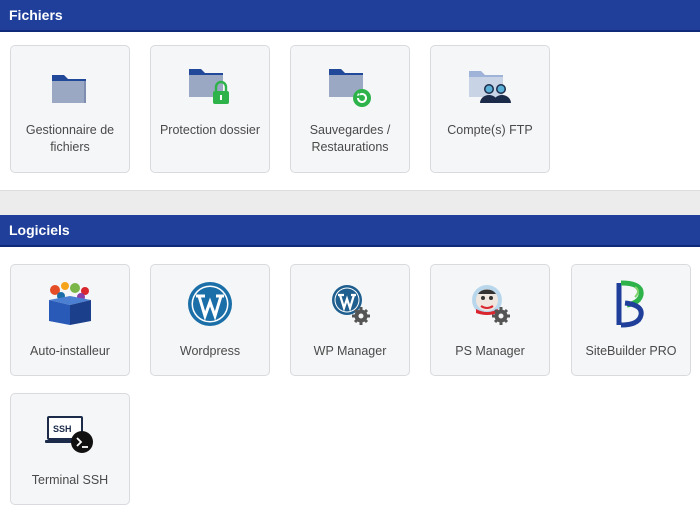  I want to click on section-header-logiciels: Logiciels, so click(350, 231).